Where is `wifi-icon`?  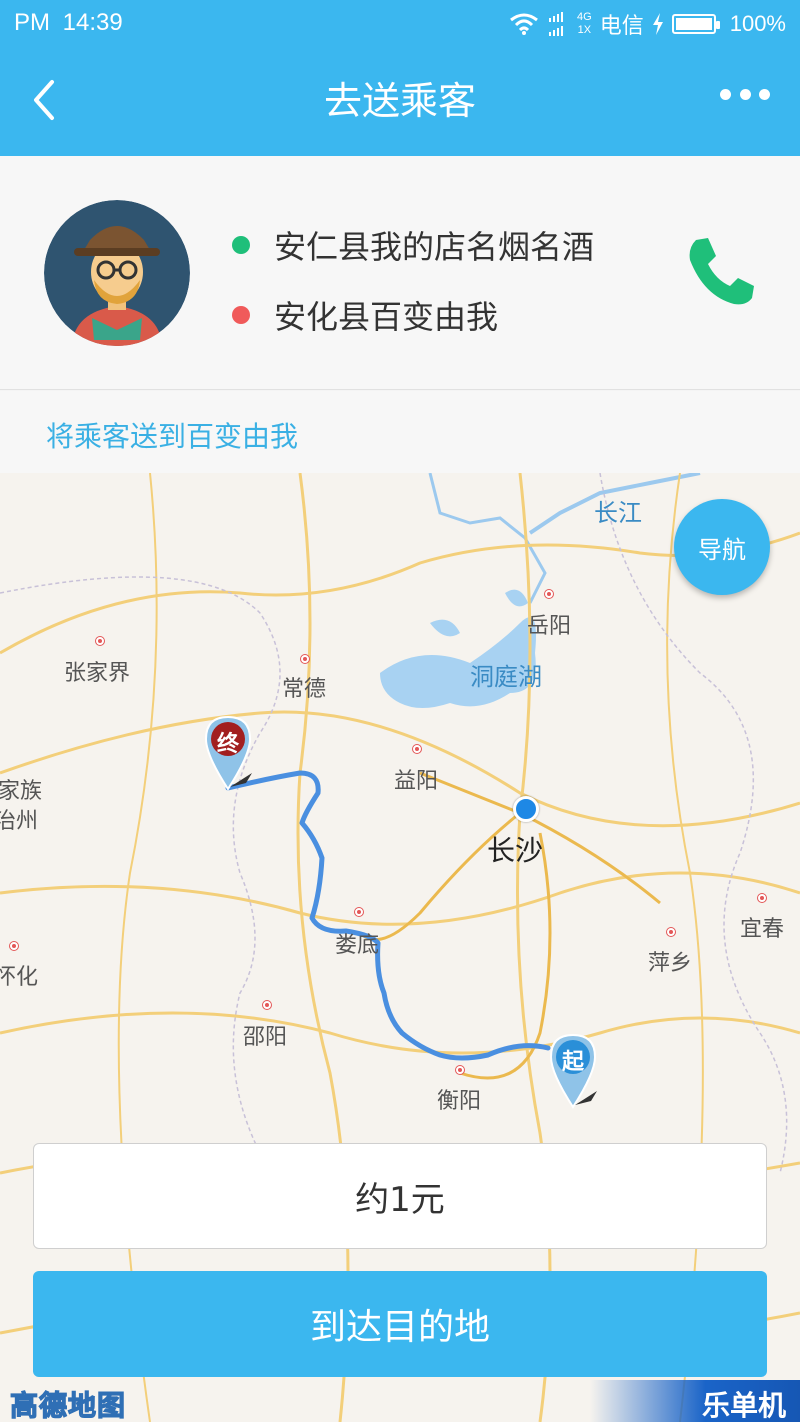 wifi-icon is located at coordinates (524, 24).